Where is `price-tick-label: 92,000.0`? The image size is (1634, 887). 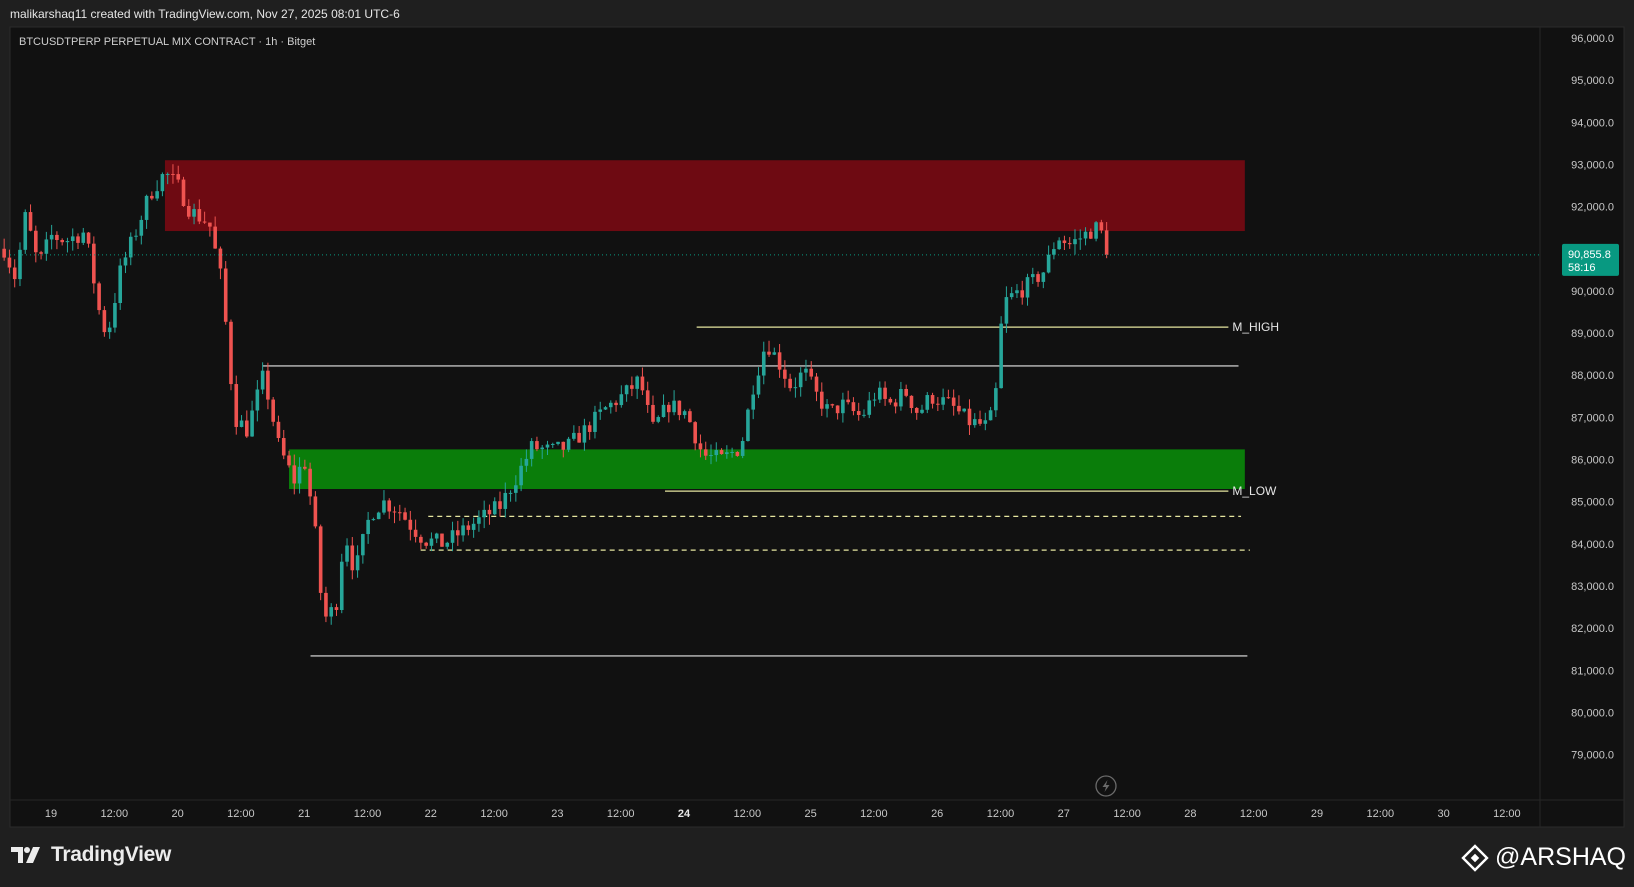
price-tick-label: 92,000.0 is located at coordinates (1592, 208).